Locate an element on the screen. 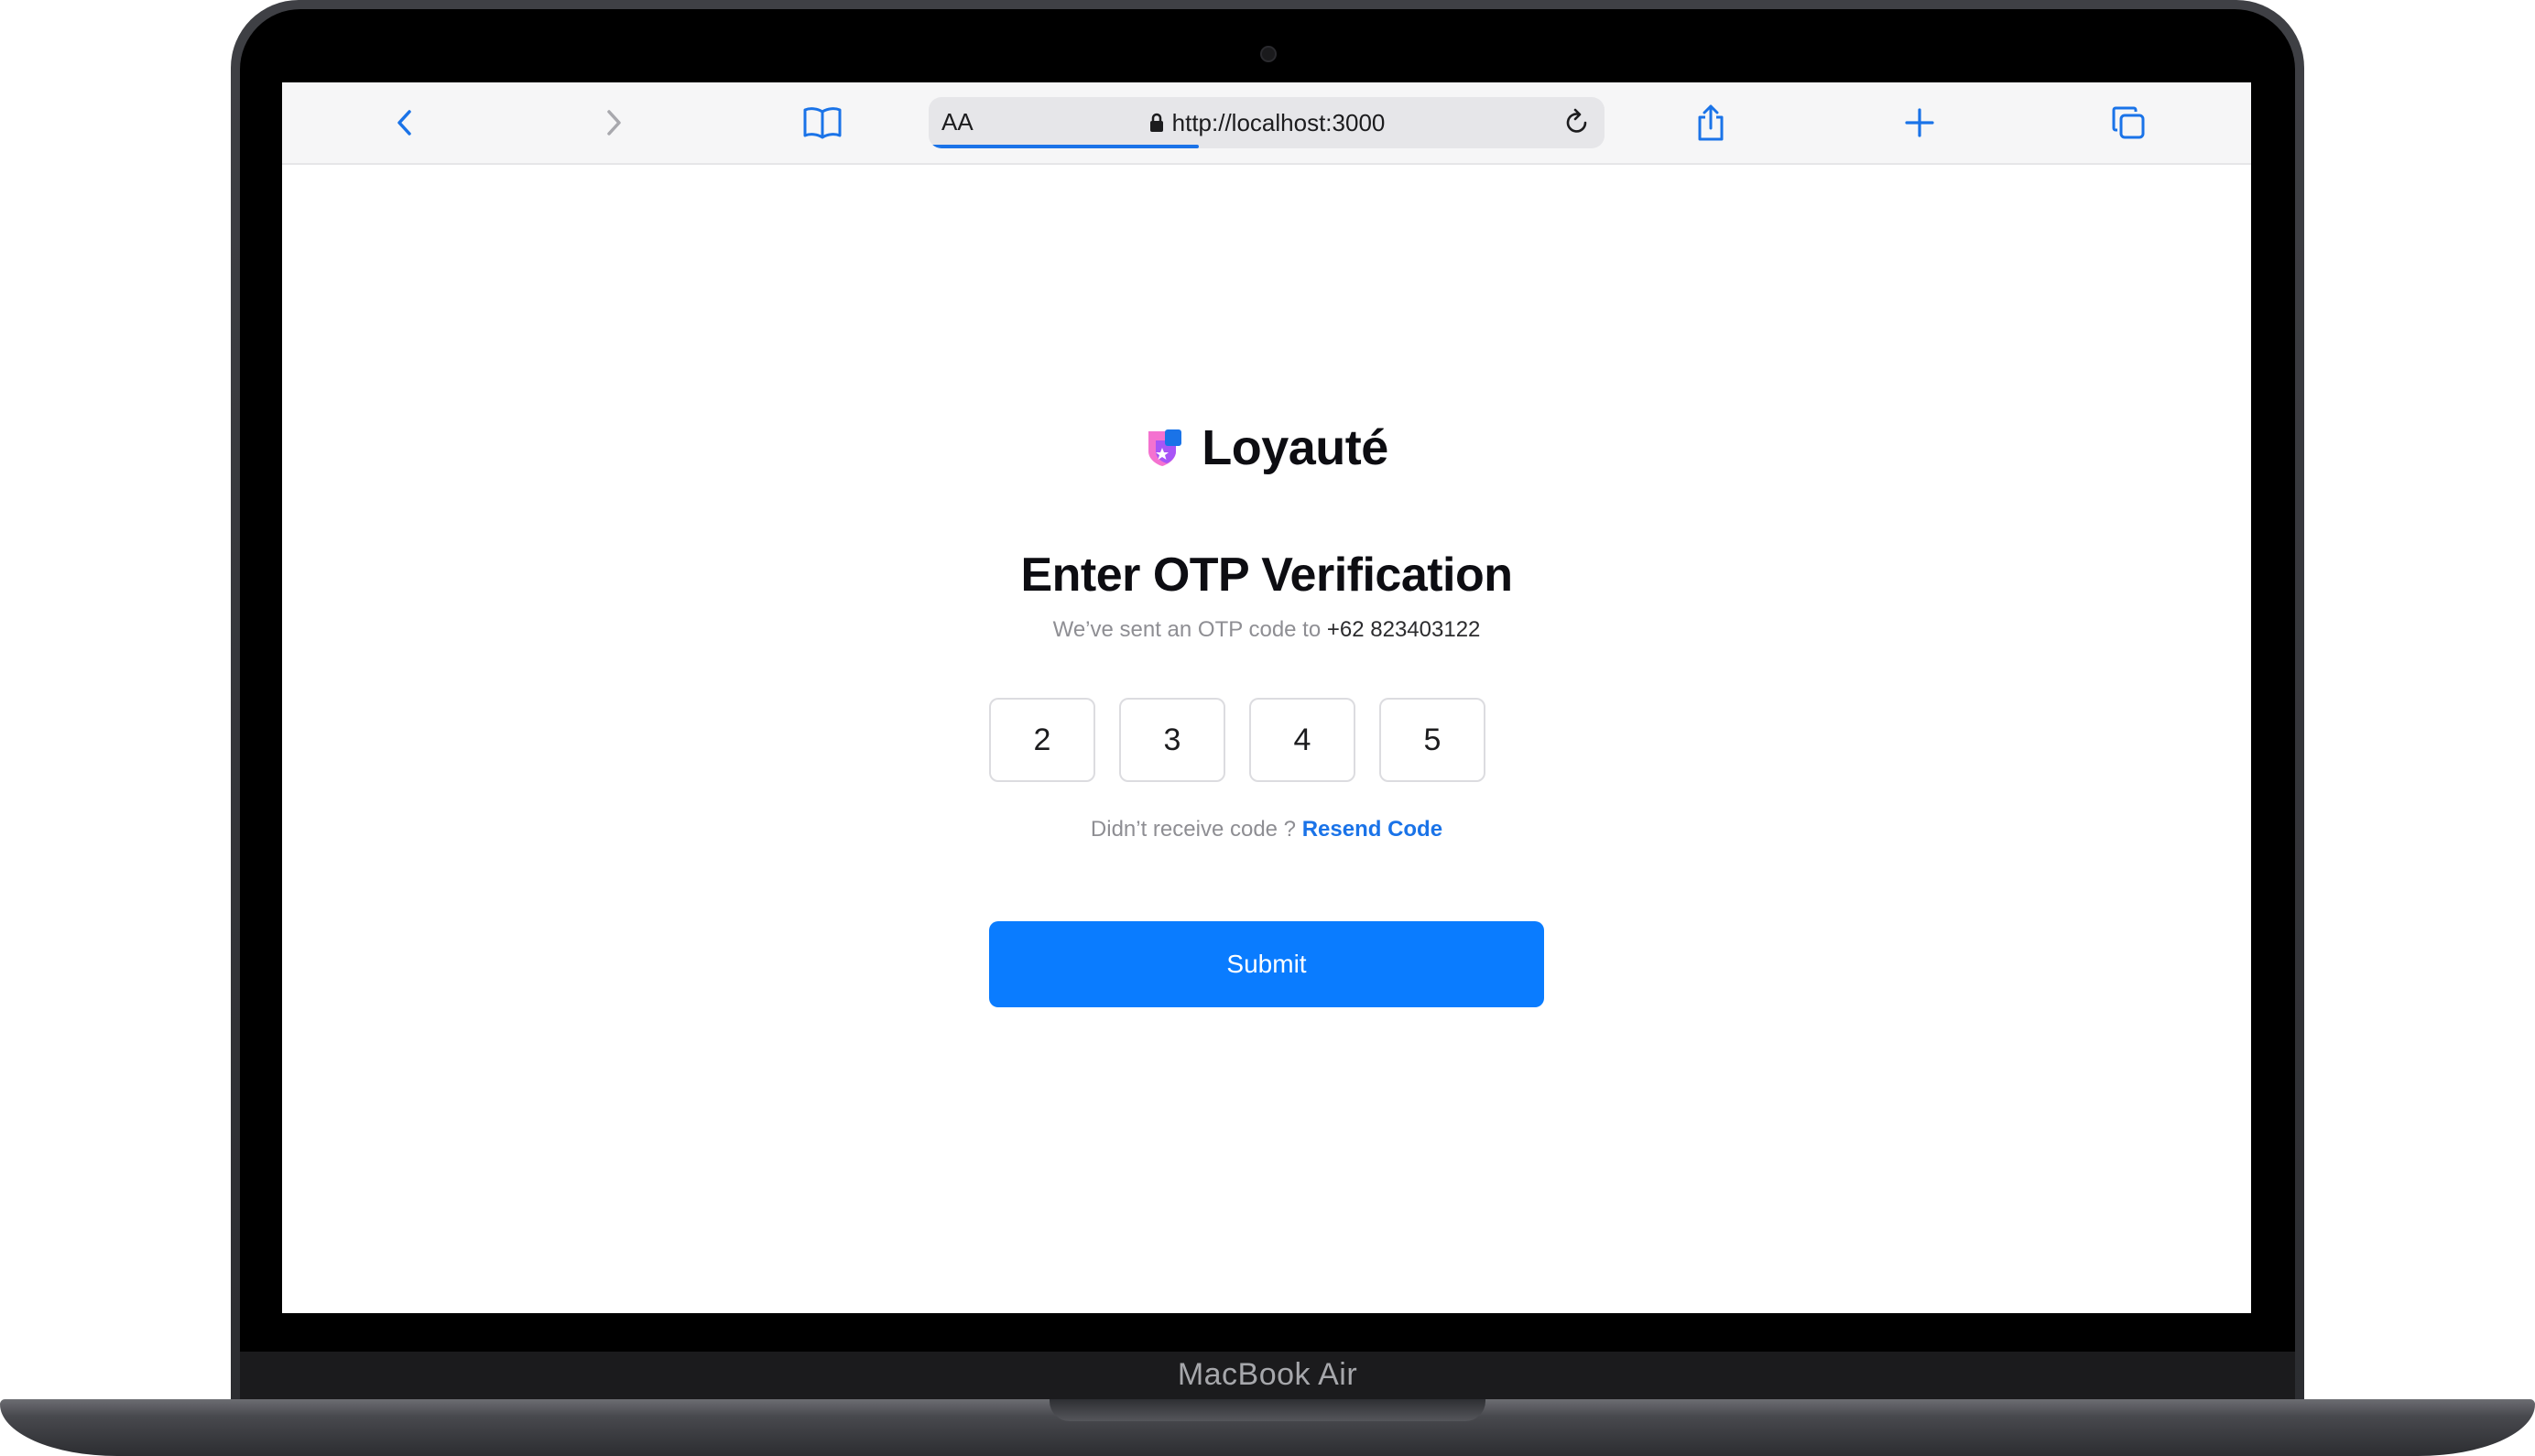 This screenshot has width=2535, height=1456. submit-button: Submit is located at coordinates (1266, 964).